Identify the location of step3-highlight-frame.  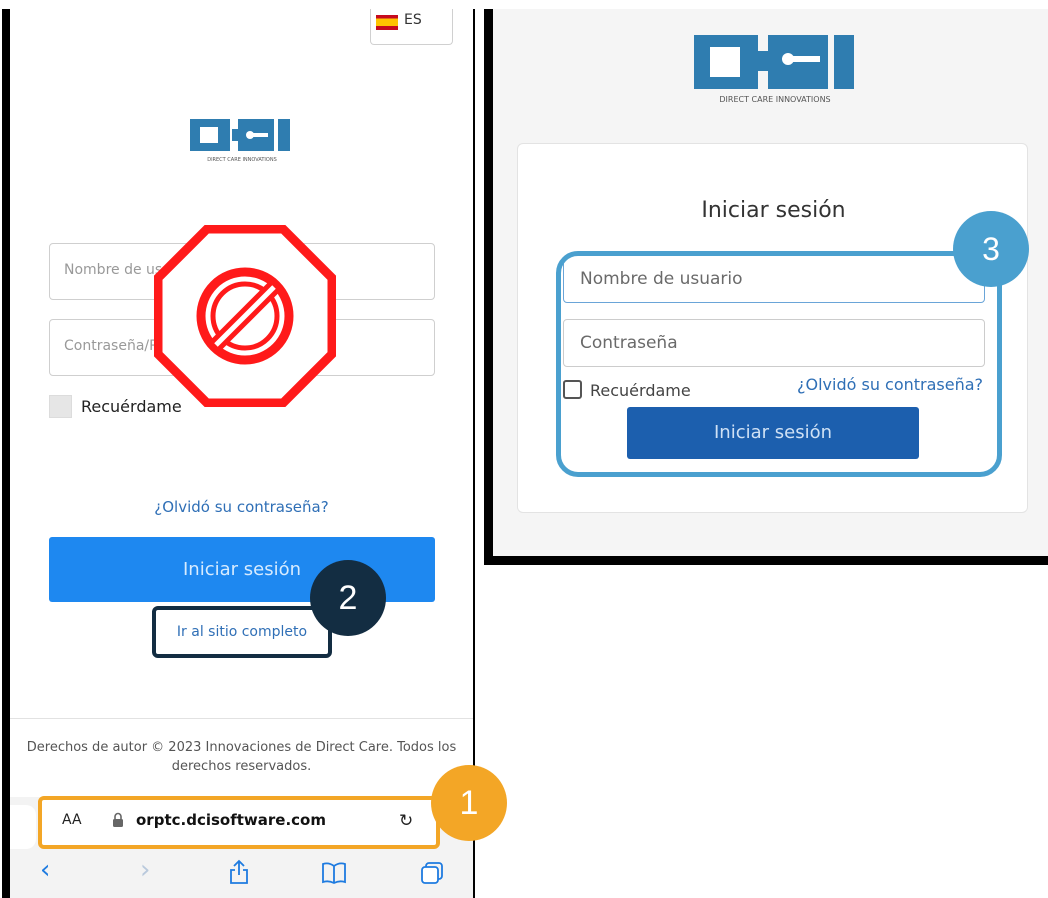
(779, 364).